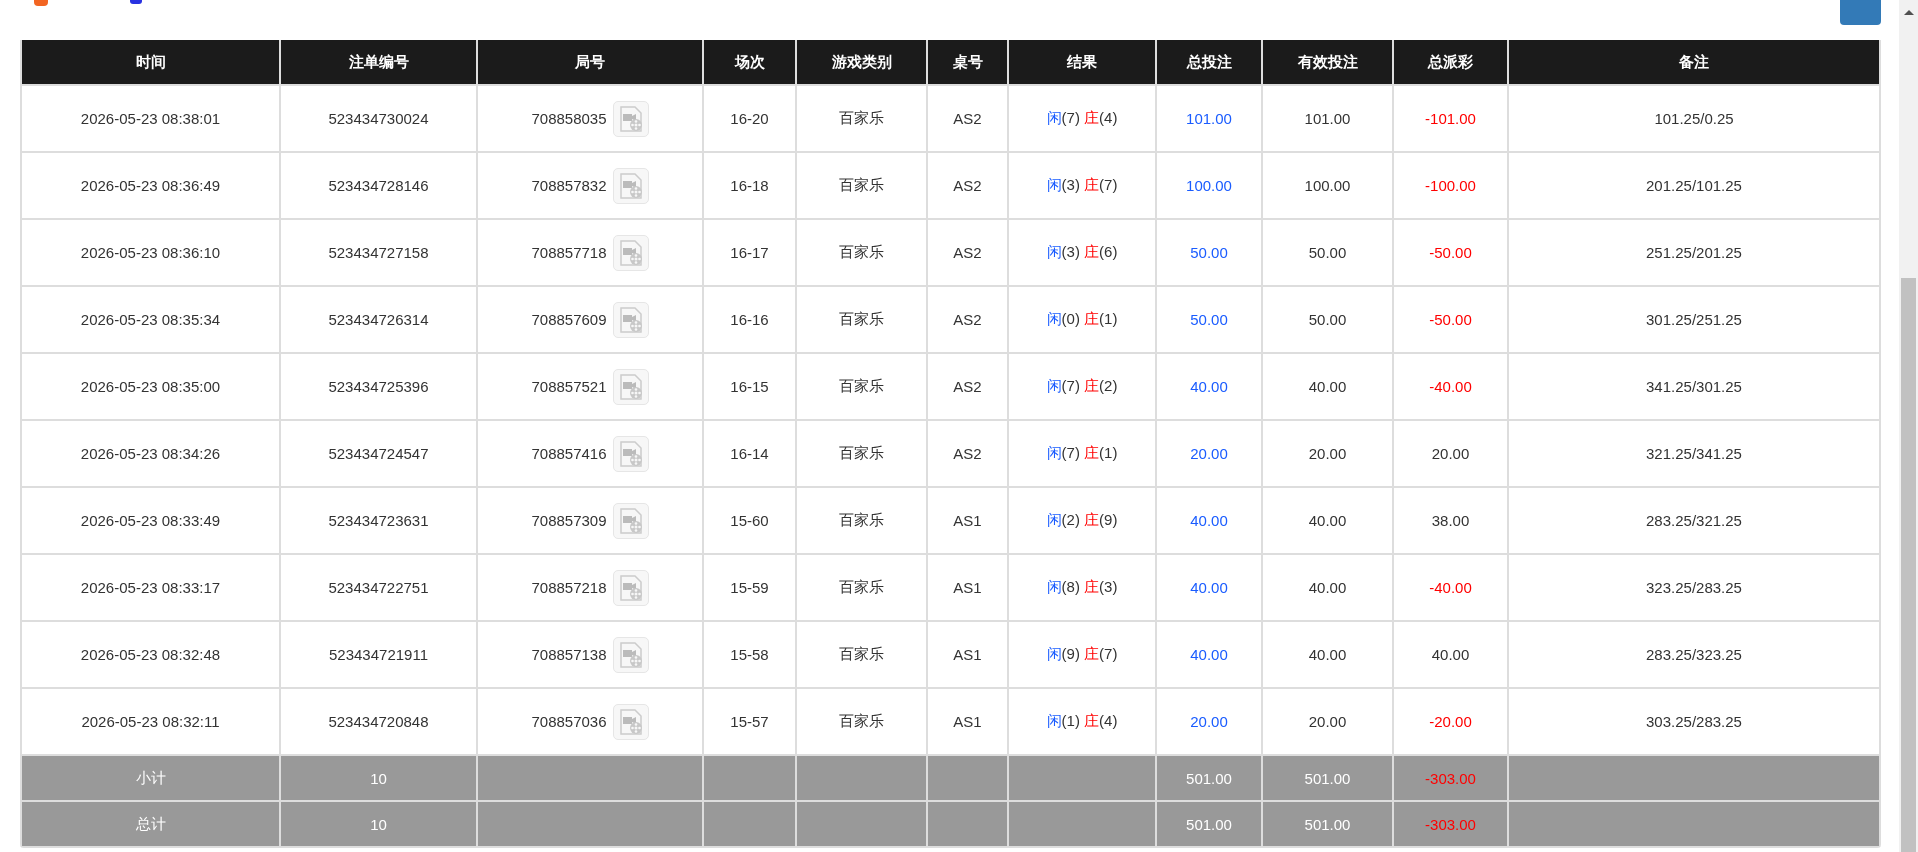 Image resolution: width=1918 pixels, height=852 pixels. Describe the element at coordinates (749, 252) in the screenshot. I see `table-cell: 16-17` at that location.